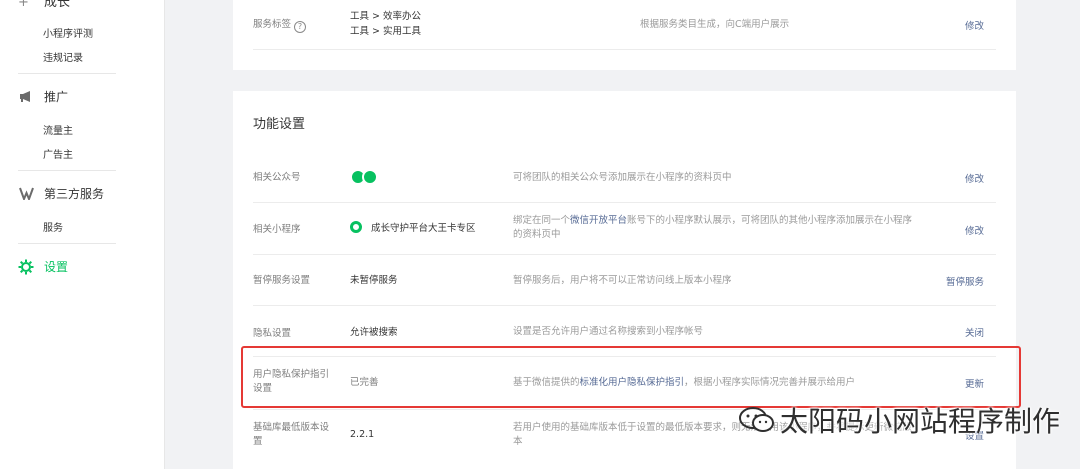 Image resolution: width=1080 pixels, height=469 pixels. Describe the element at coordinates (423, 228) in the screenshot. I see `miniprogram-name: 成长守护平台大王卡专区` at that location.